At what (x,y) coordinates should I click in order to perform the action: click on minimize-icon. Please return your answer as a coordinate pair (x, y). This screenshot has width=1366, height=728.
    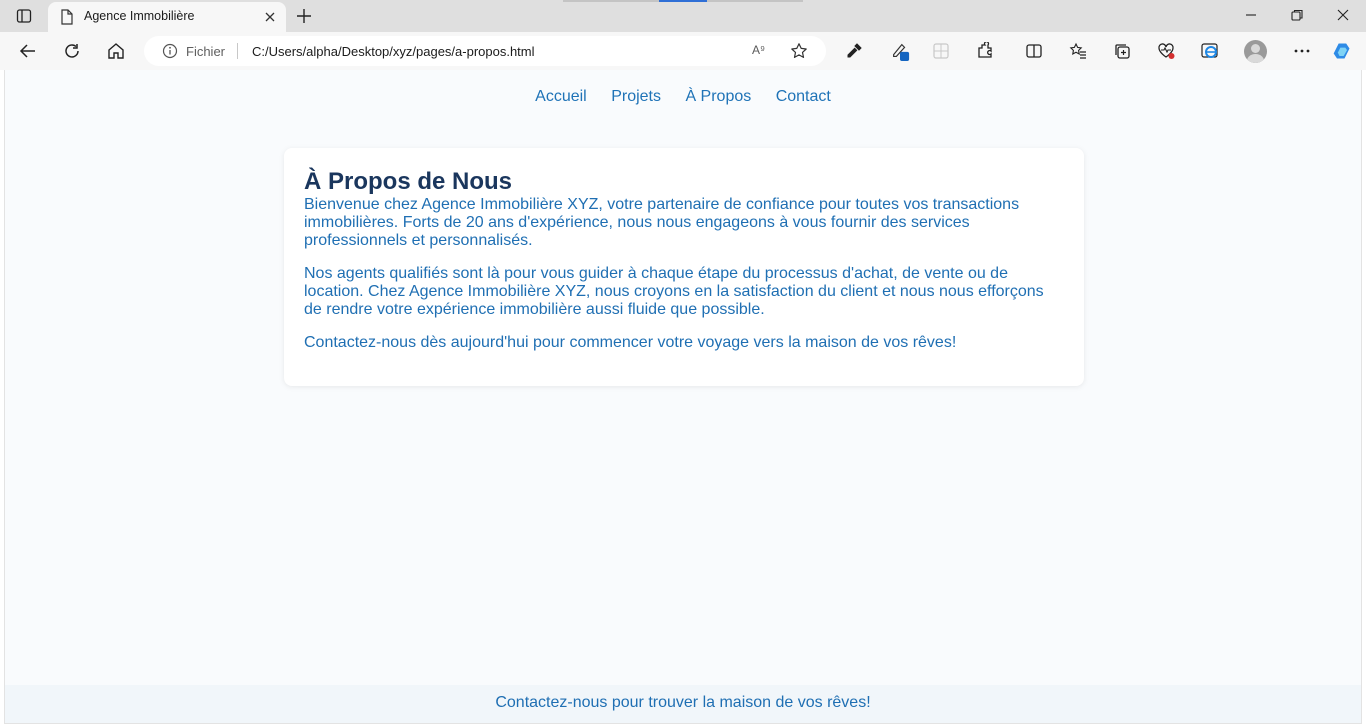
    Looking at the image, I should click on (1251, 17).